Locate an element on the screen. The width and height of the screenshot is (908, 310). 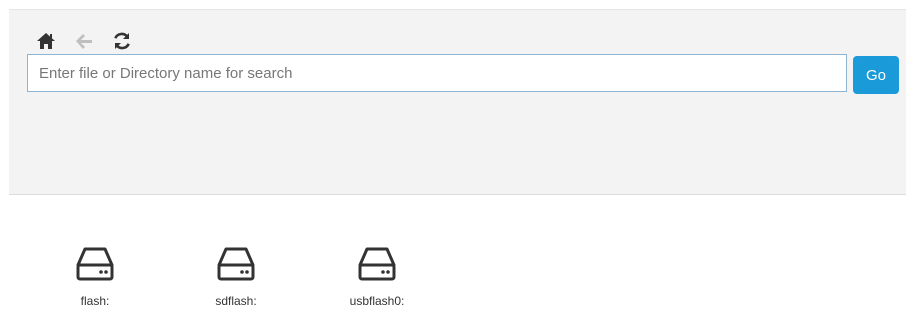
go-button: Go is located at coordinates (876, 75).